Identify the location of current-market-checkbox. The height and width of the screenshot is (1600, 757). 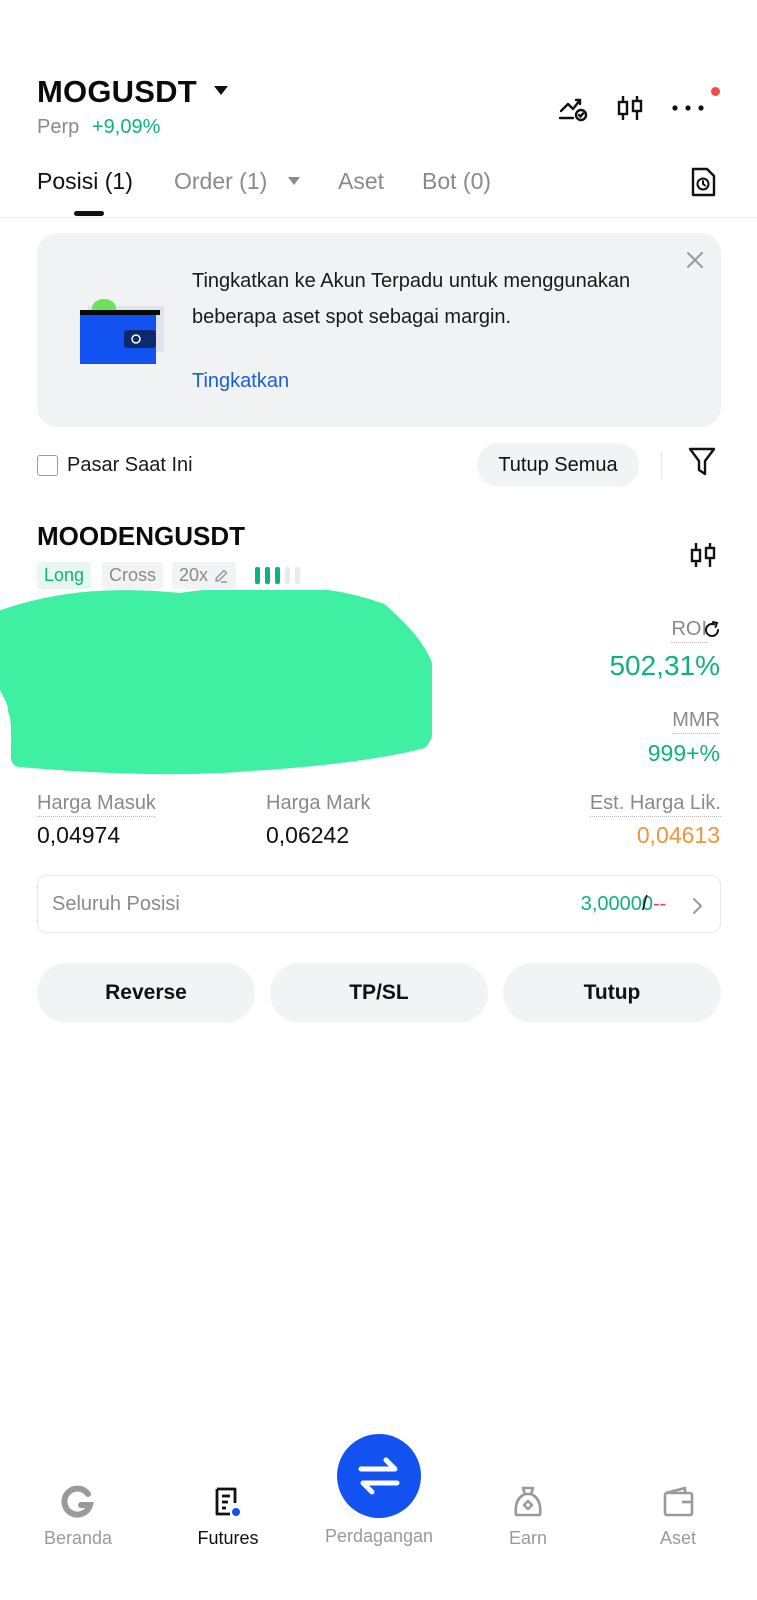
(47, 465).